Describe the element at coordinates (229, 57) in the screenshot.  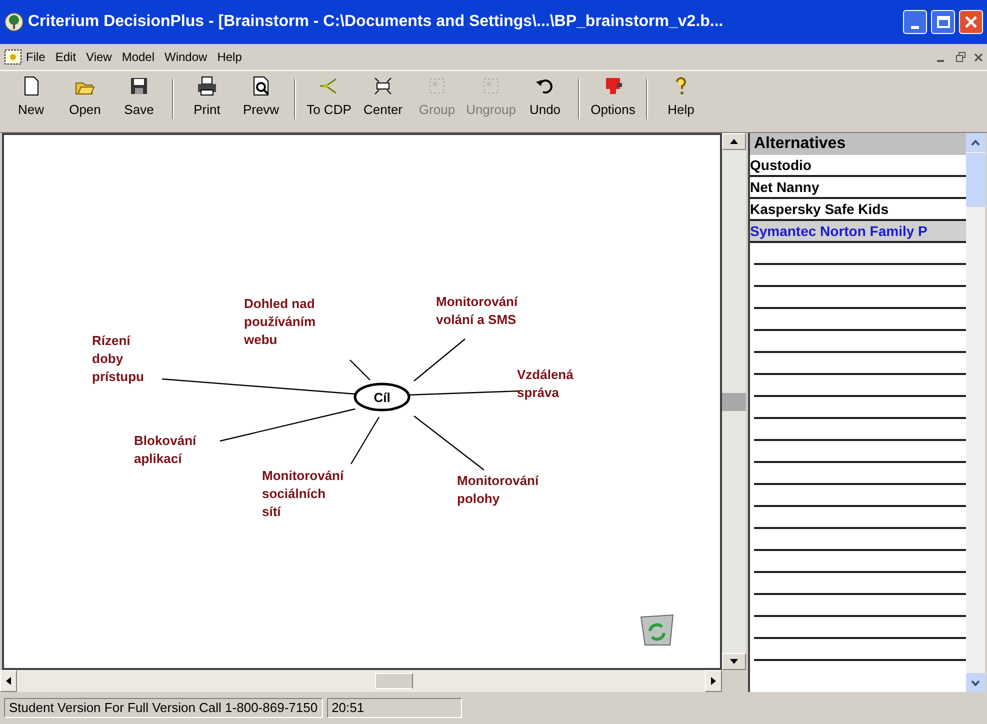
I see `menu-item: Help` at that location.